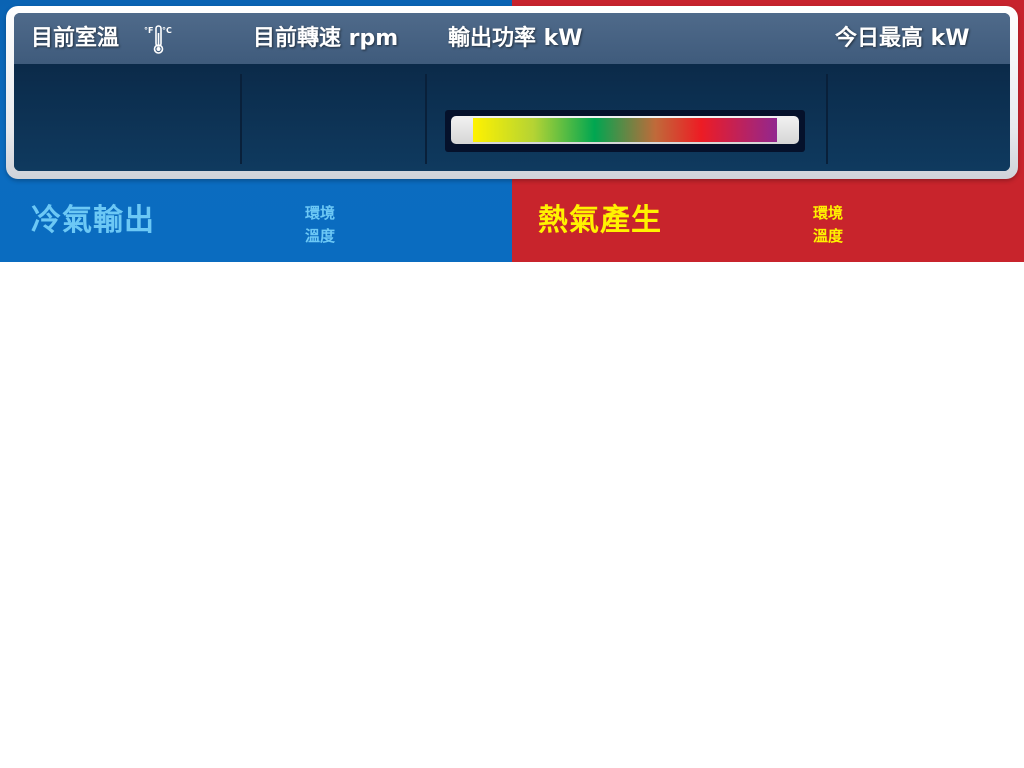 This screenshot has height=768, width=1024. Describe the element at coordinates (158, 40) in the screenshot. I see `thermometer-icon: °F °C` at that location.